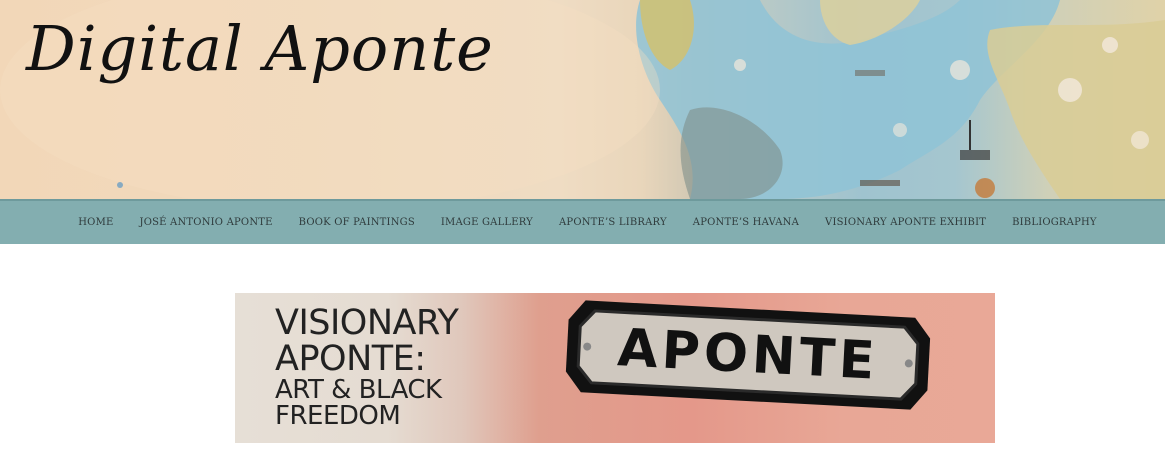 The width and height of the screenshot is (1165, 456). I want to click on street-sign-image: APONTE, so click(748, 354).